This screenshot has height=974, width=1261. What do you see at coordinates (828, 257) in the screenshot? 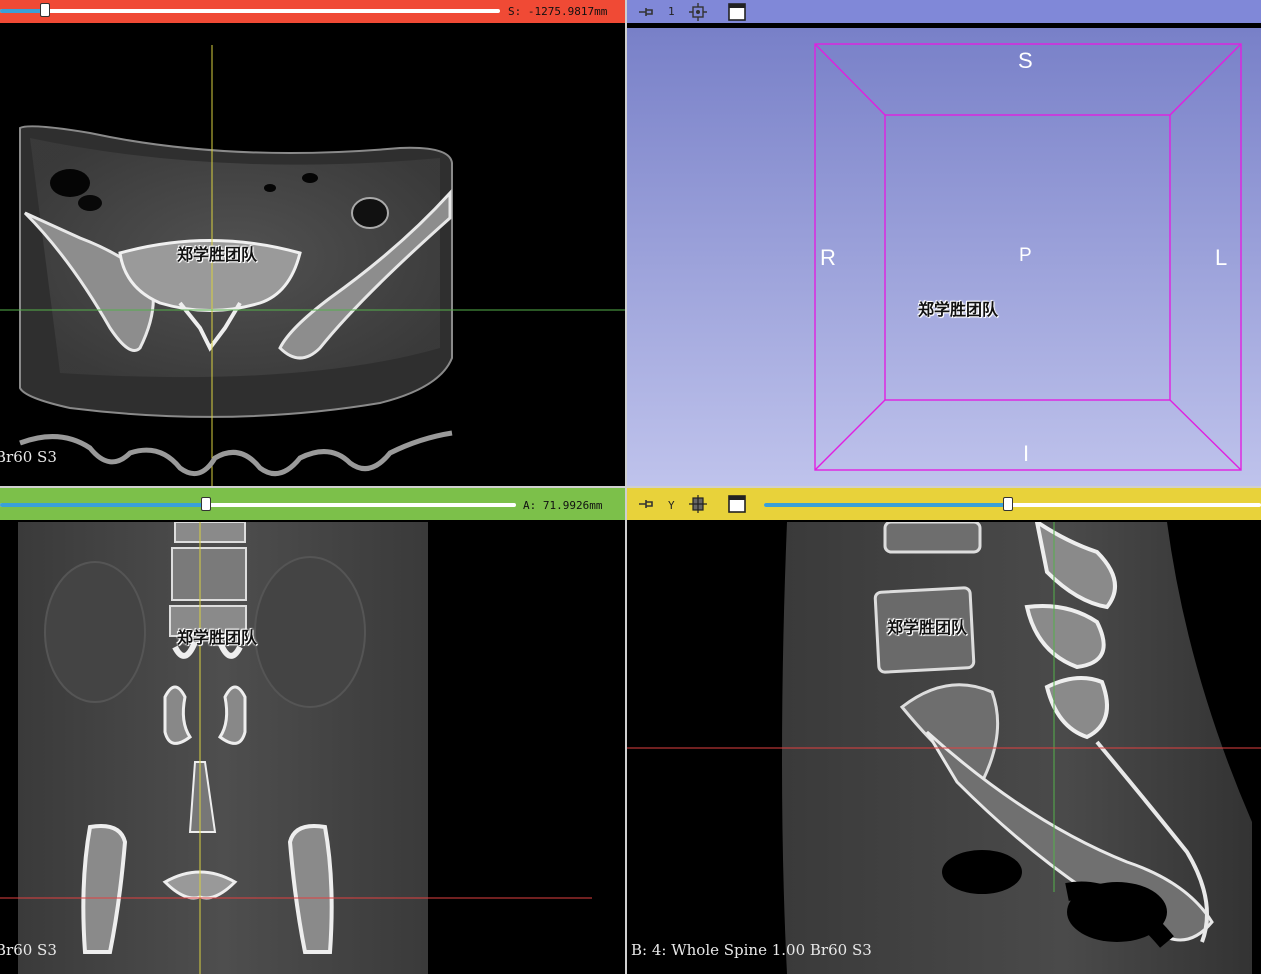
I see `orientation-right-label: R` at bounding box center [828, 257].